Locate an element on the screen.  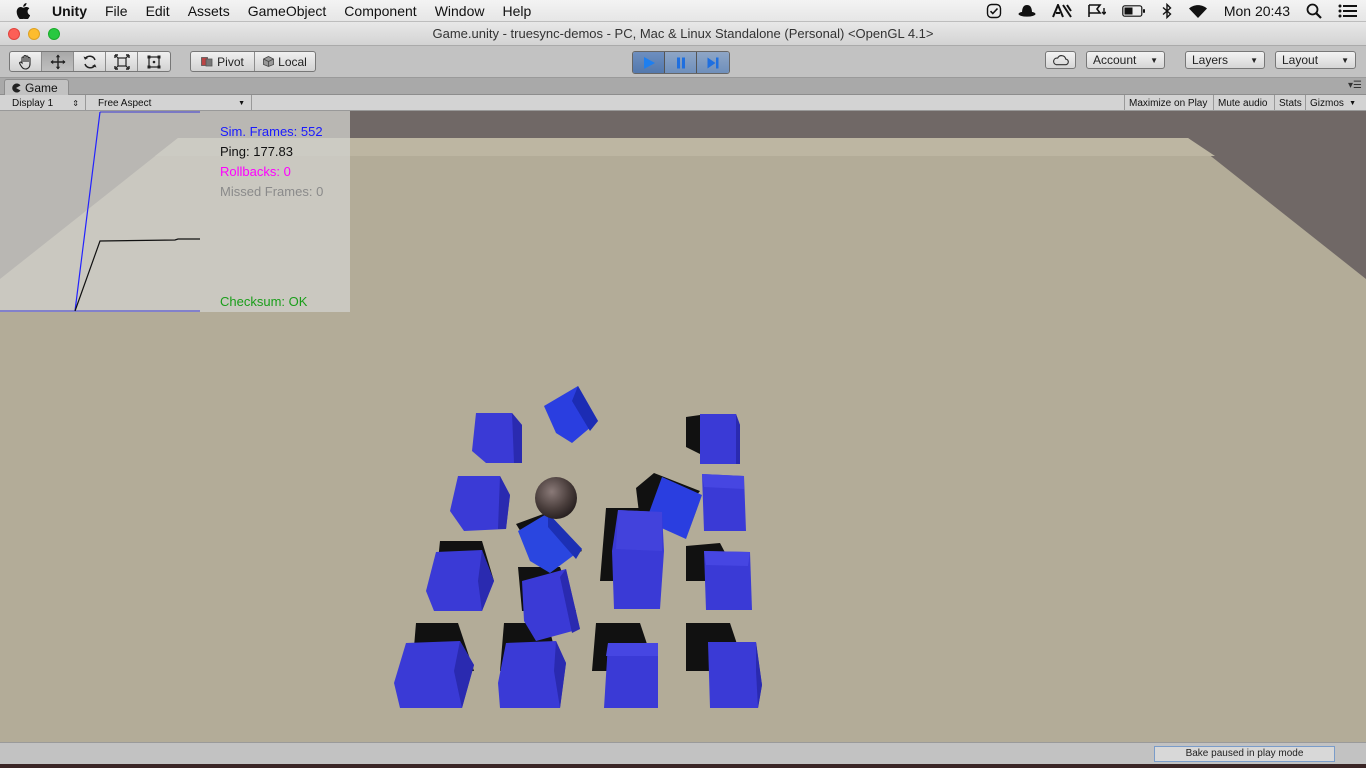
aspect-label: Free Aspect is located at coordinates (125, 103).